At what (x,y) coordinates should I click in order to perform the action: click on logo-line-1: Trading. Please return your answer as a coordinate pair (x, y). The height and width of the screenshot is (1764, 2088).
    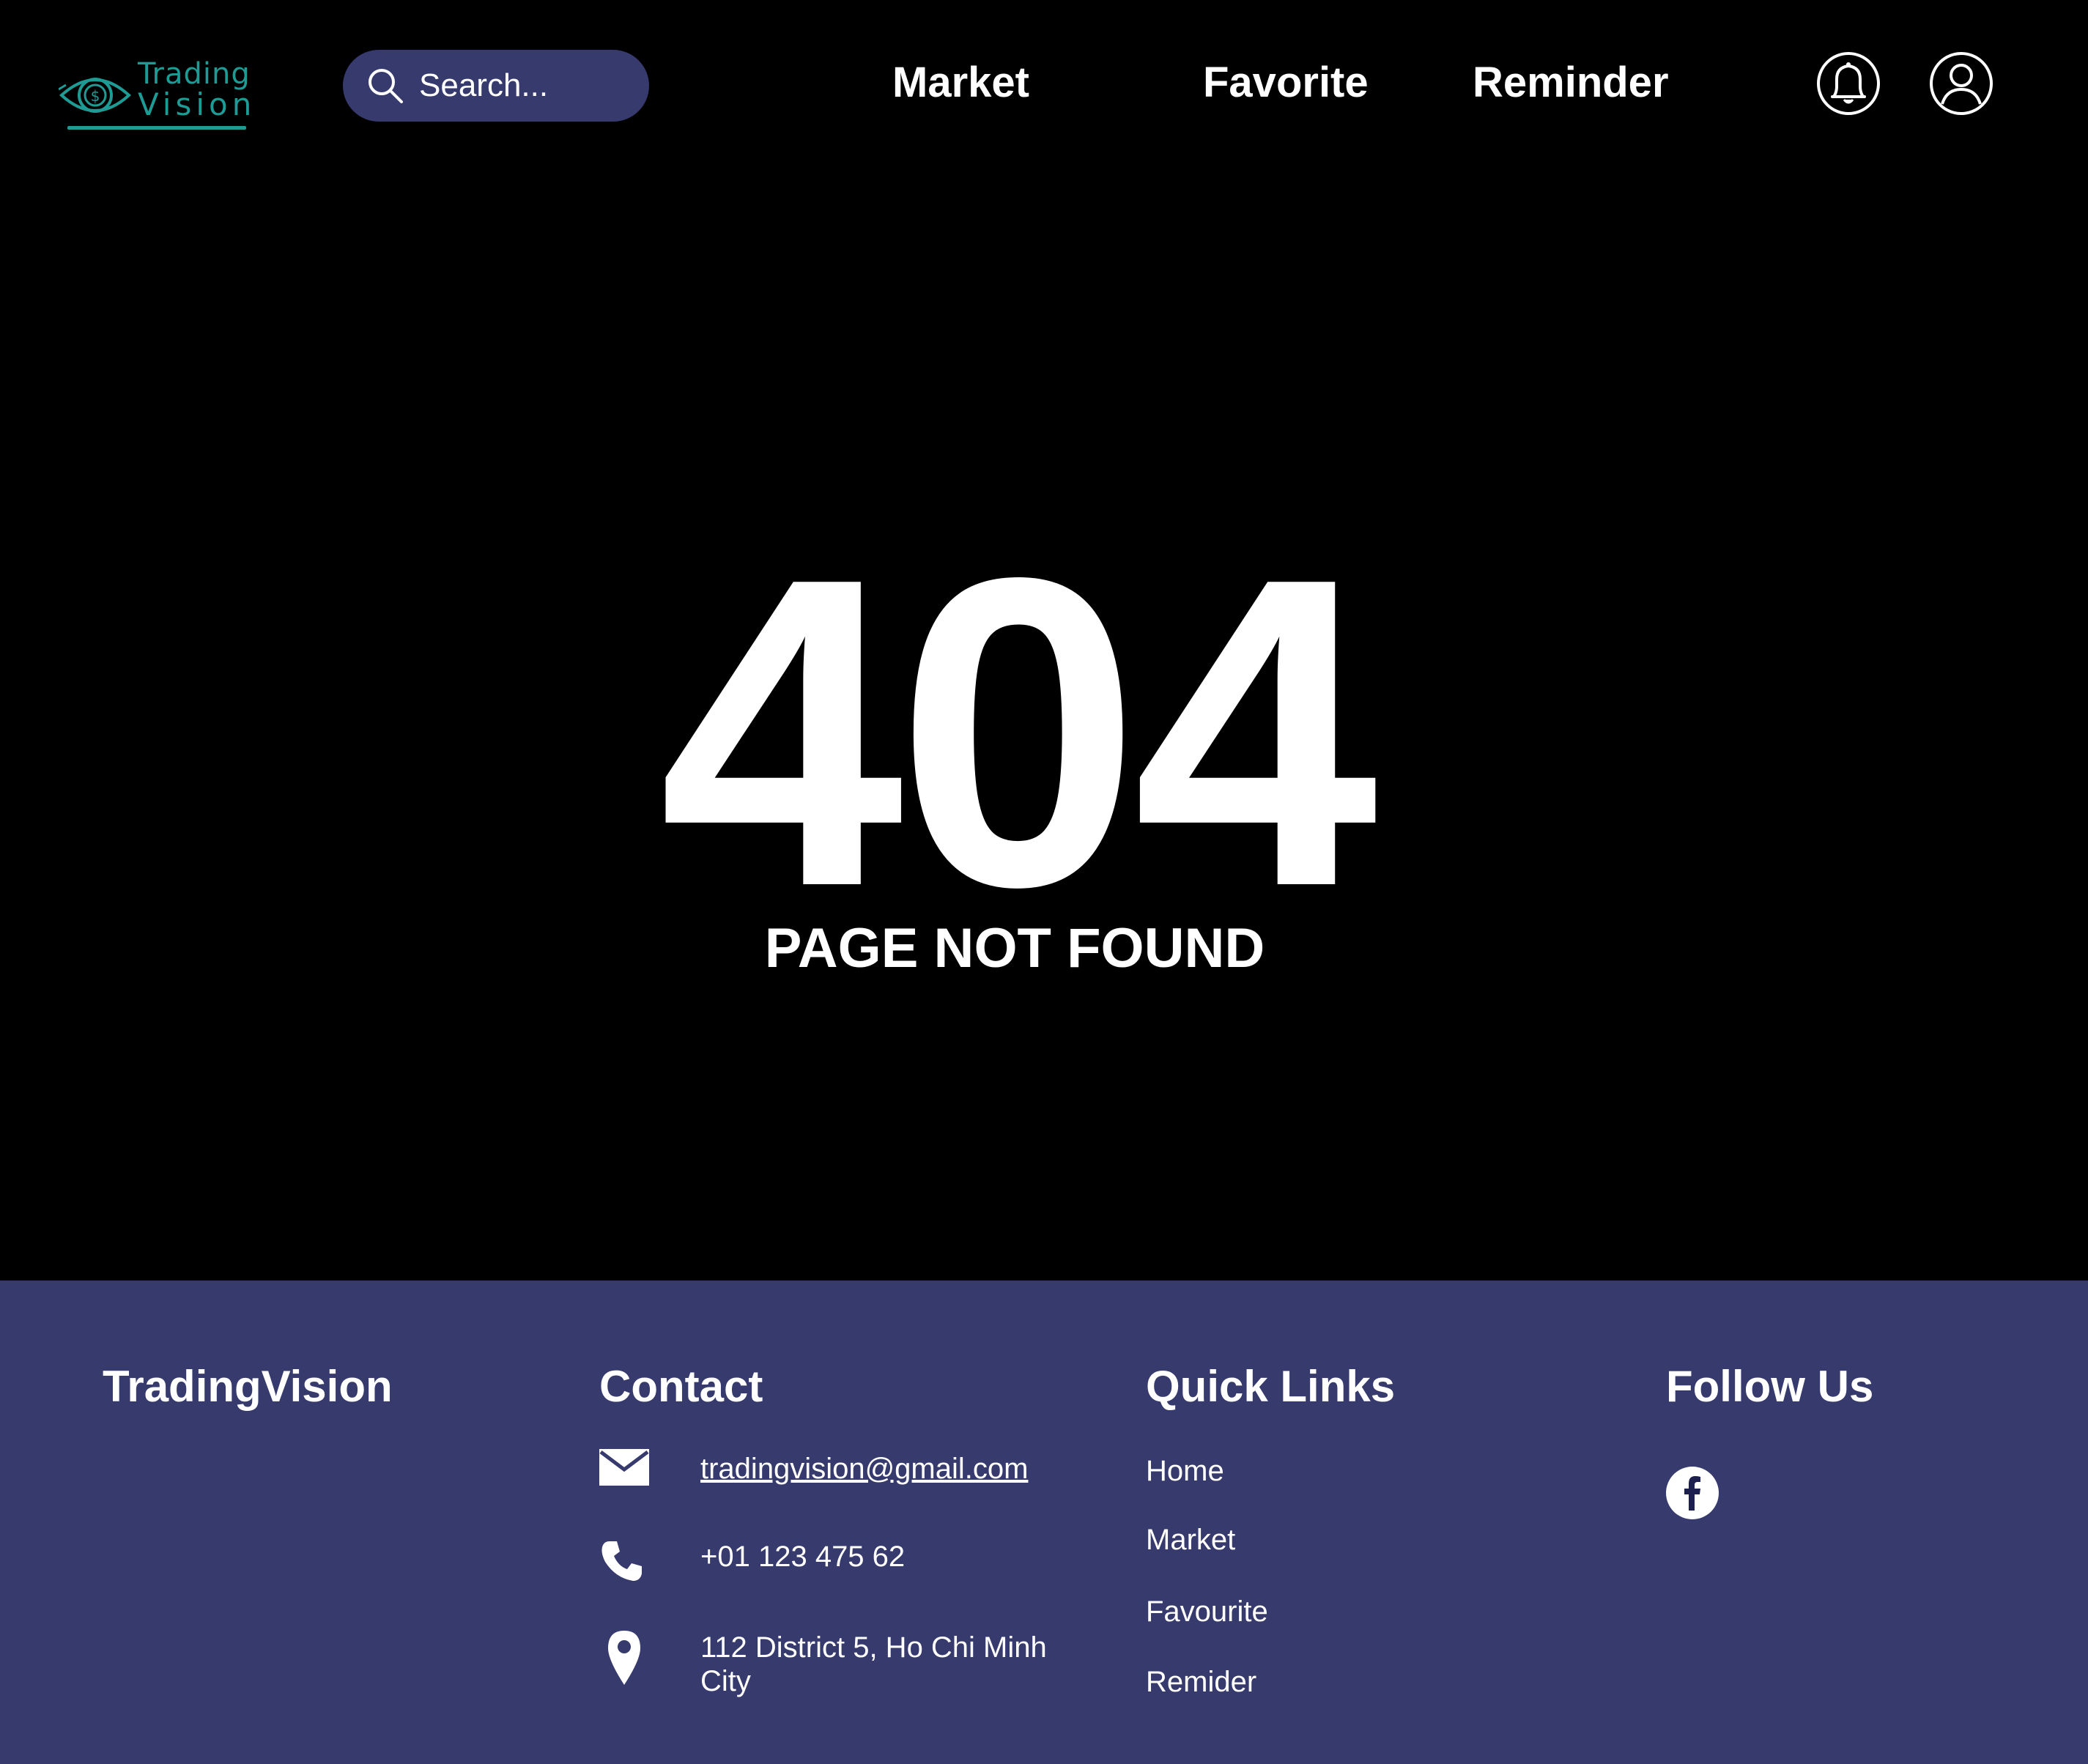
    Looking at the image, I should click on (194, 74).